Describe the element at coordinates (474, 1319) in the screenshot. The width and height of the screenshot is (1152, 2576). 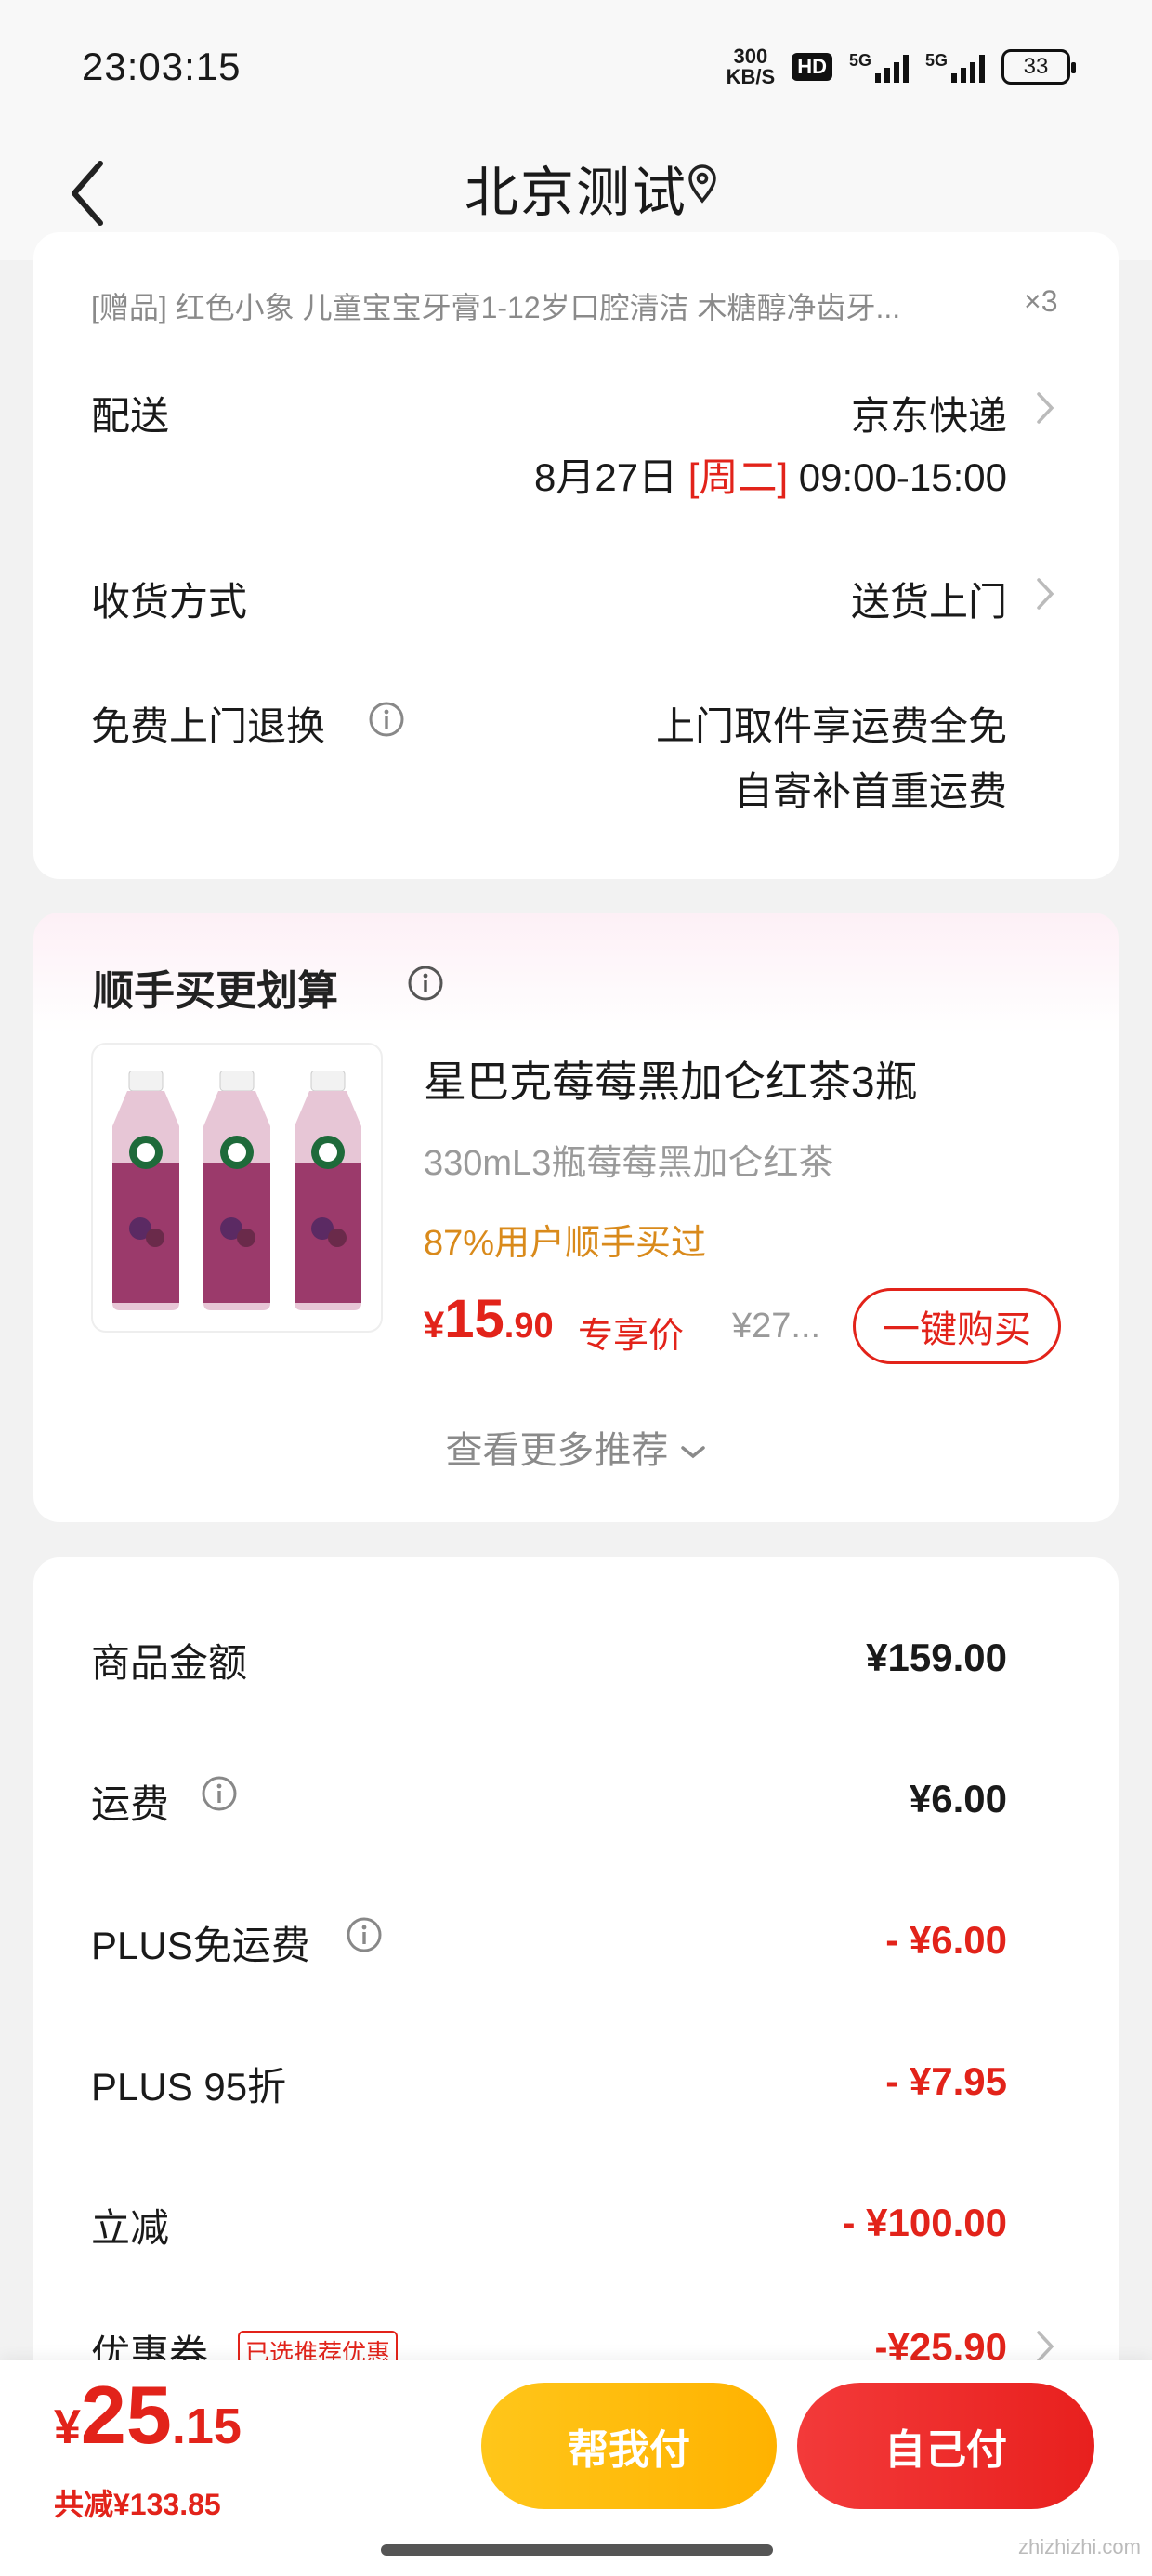
I see `price-integer: 15` at that location.